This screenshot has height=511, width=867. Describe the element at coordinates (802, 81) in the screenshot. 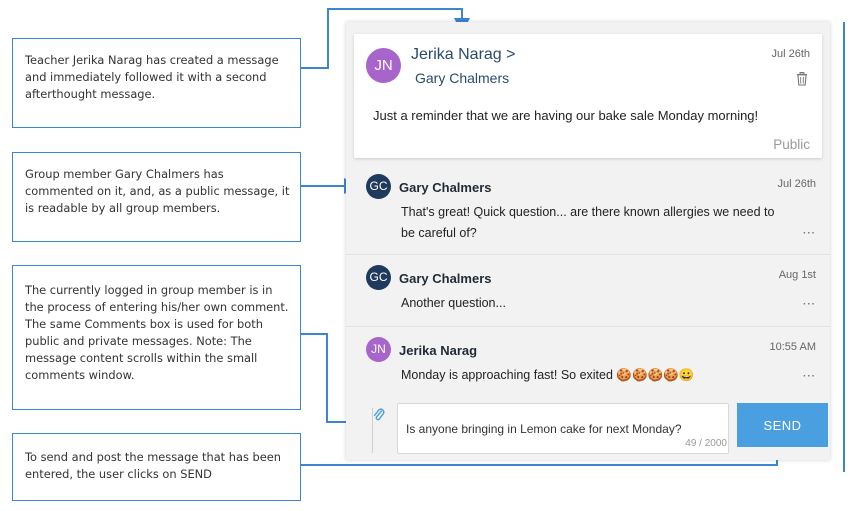

I see `trash-icon` at that location.